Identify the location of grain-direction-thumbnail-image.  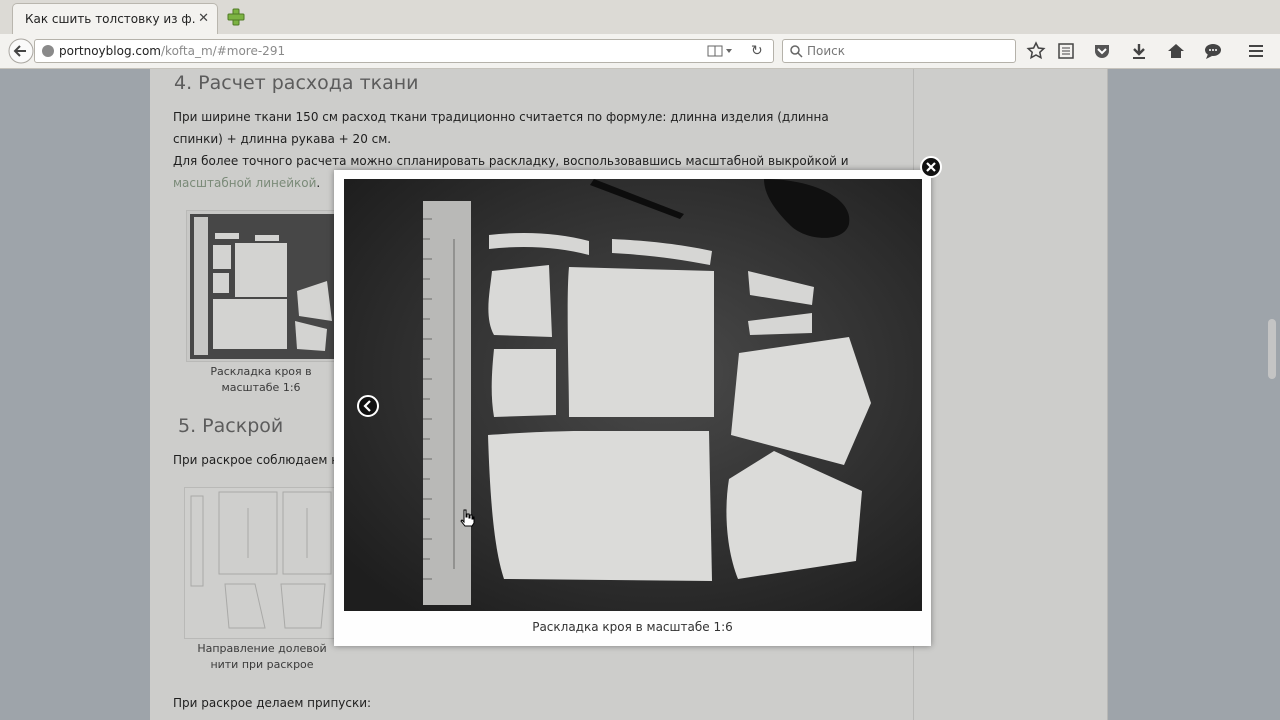
(261, 560).